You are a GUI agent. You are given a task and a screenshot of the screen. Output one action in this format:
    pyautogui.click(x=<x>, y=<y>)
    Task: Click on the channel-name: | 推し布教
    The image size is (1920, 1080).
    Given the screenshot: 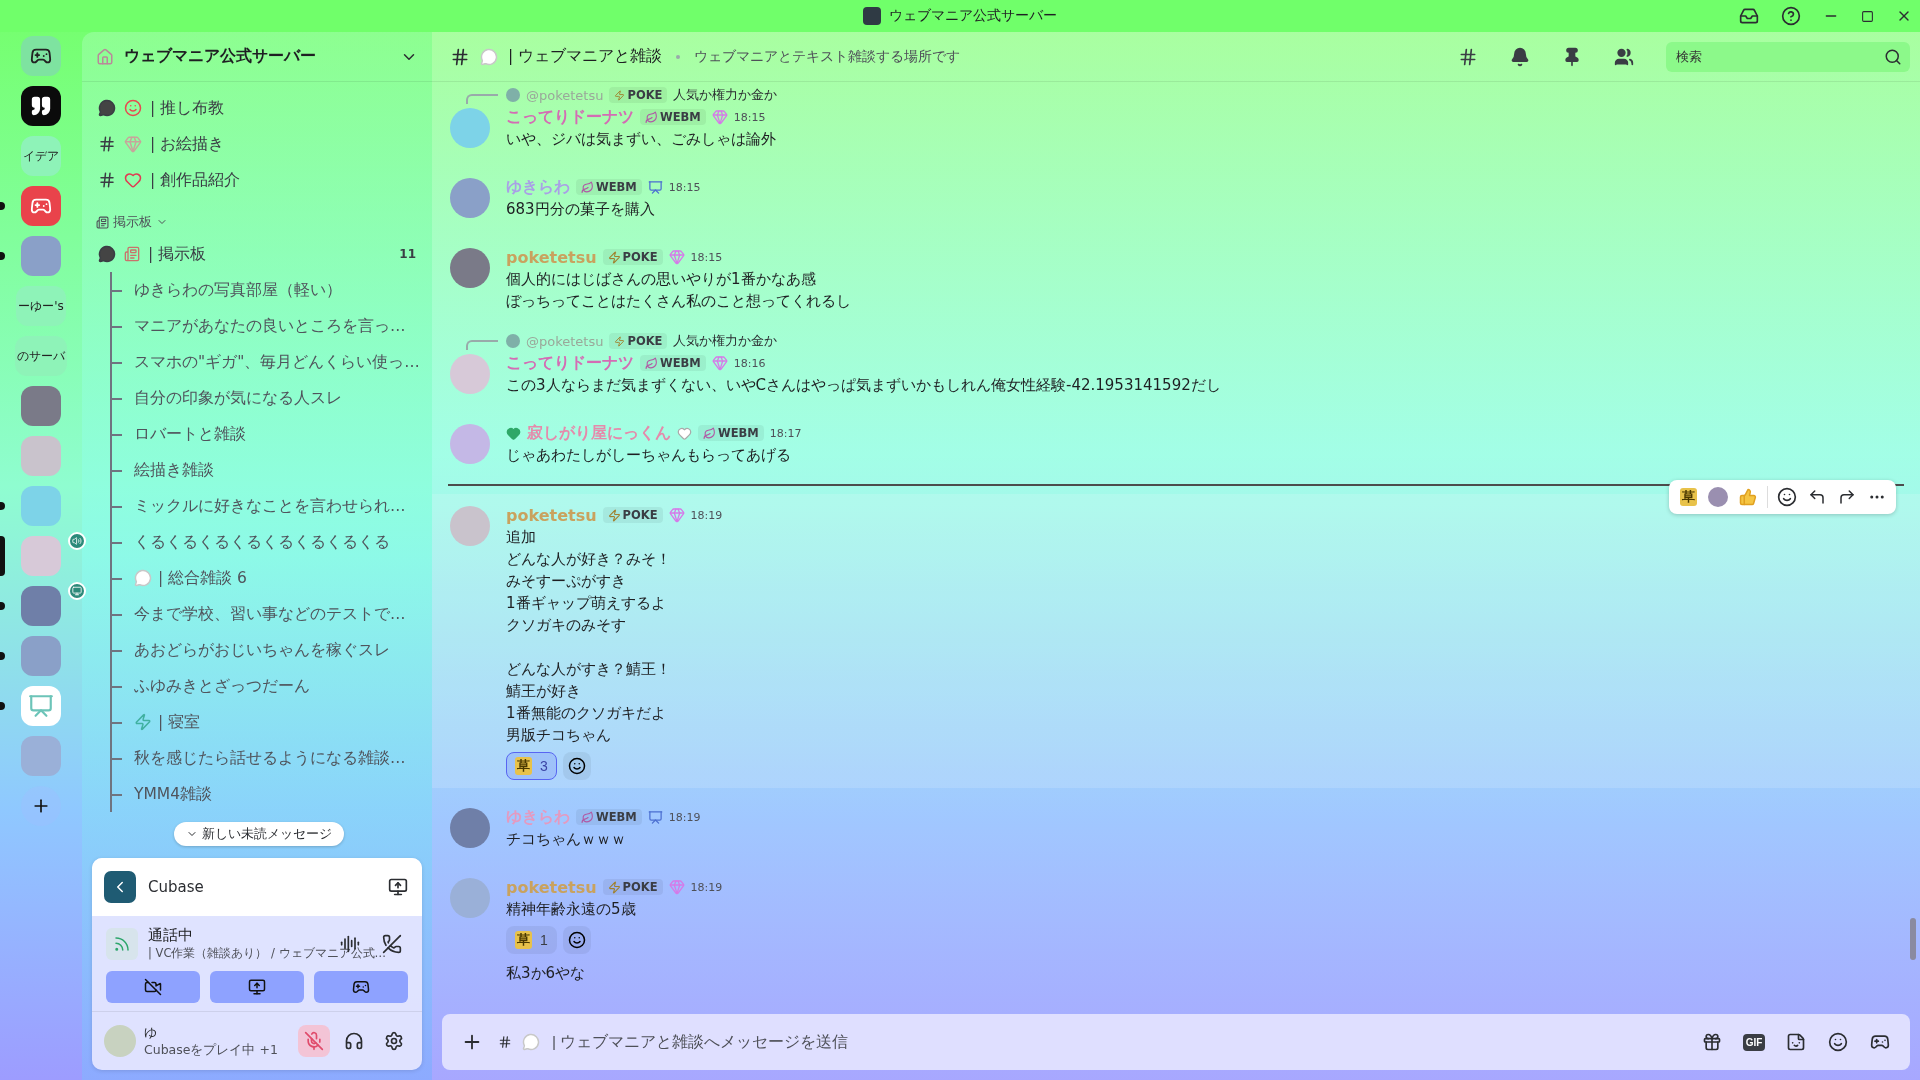 What is the action you would take?
    pyautogui.click(x=187, y=108)
    